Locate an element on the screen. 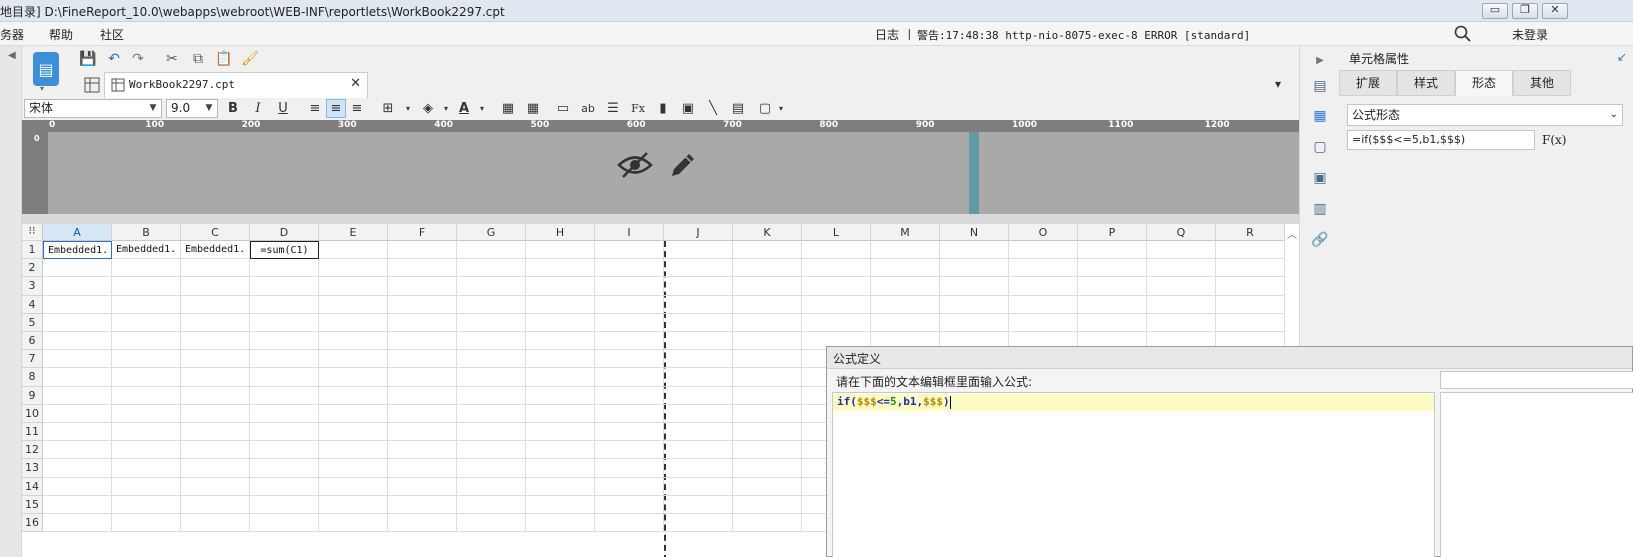 This screenshot has width=1633, height=557. cell-d5 is located at coordinates (284, 322).